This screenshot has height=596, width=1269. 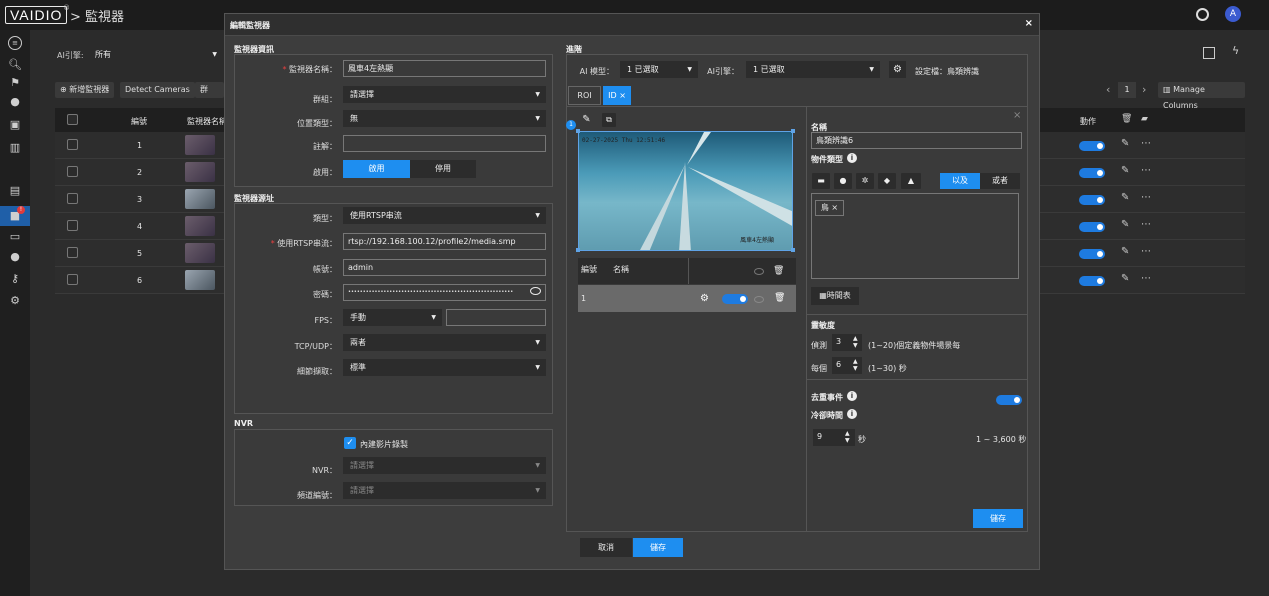 What do you see at coordinates (659, 69) in the screenshot?
I see `ai-model-select: 1 已選取 ▼` at bounding box center [659, 69].